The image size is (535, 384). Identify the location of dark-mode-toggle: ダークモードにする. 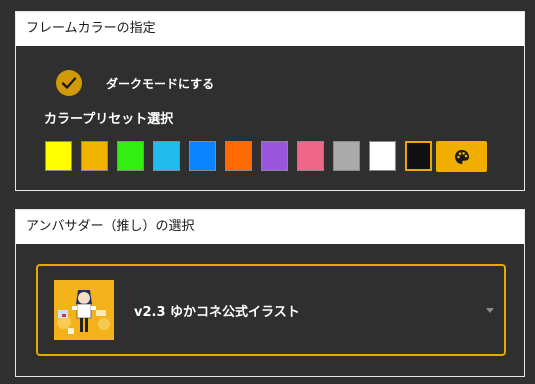
(135, 83).